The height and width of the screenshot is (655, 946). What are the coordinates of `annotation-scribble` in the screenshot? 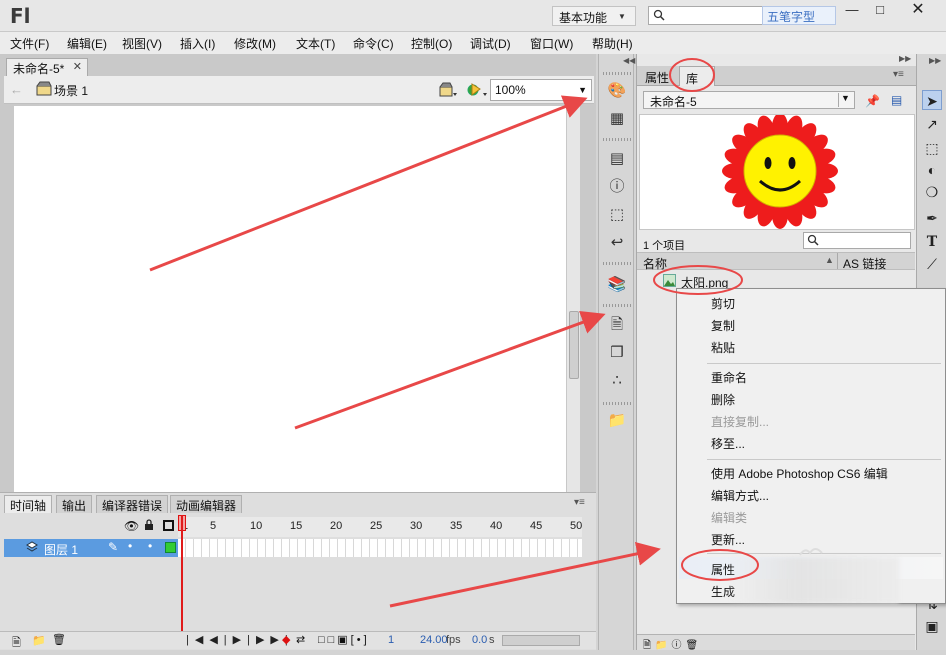 It's located at (811, 552).